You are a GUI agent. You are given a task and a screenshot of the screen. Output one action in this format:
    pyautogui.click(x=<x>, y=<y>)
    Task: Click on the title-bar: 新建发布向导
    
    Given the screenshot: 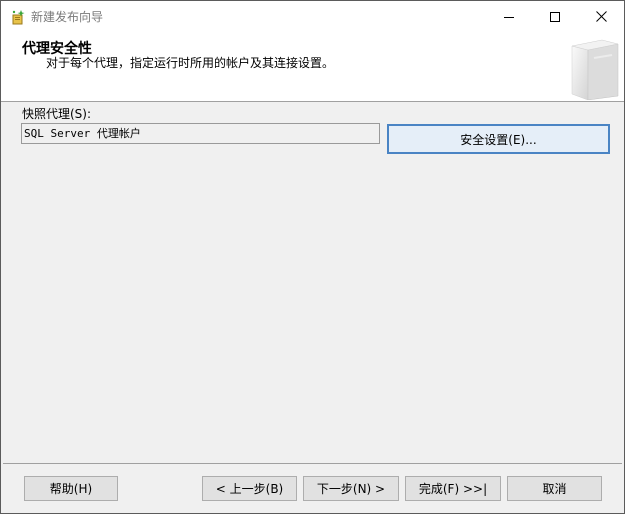 What is the action you would take?
    pyautogui.click(x=312, y=16)
    